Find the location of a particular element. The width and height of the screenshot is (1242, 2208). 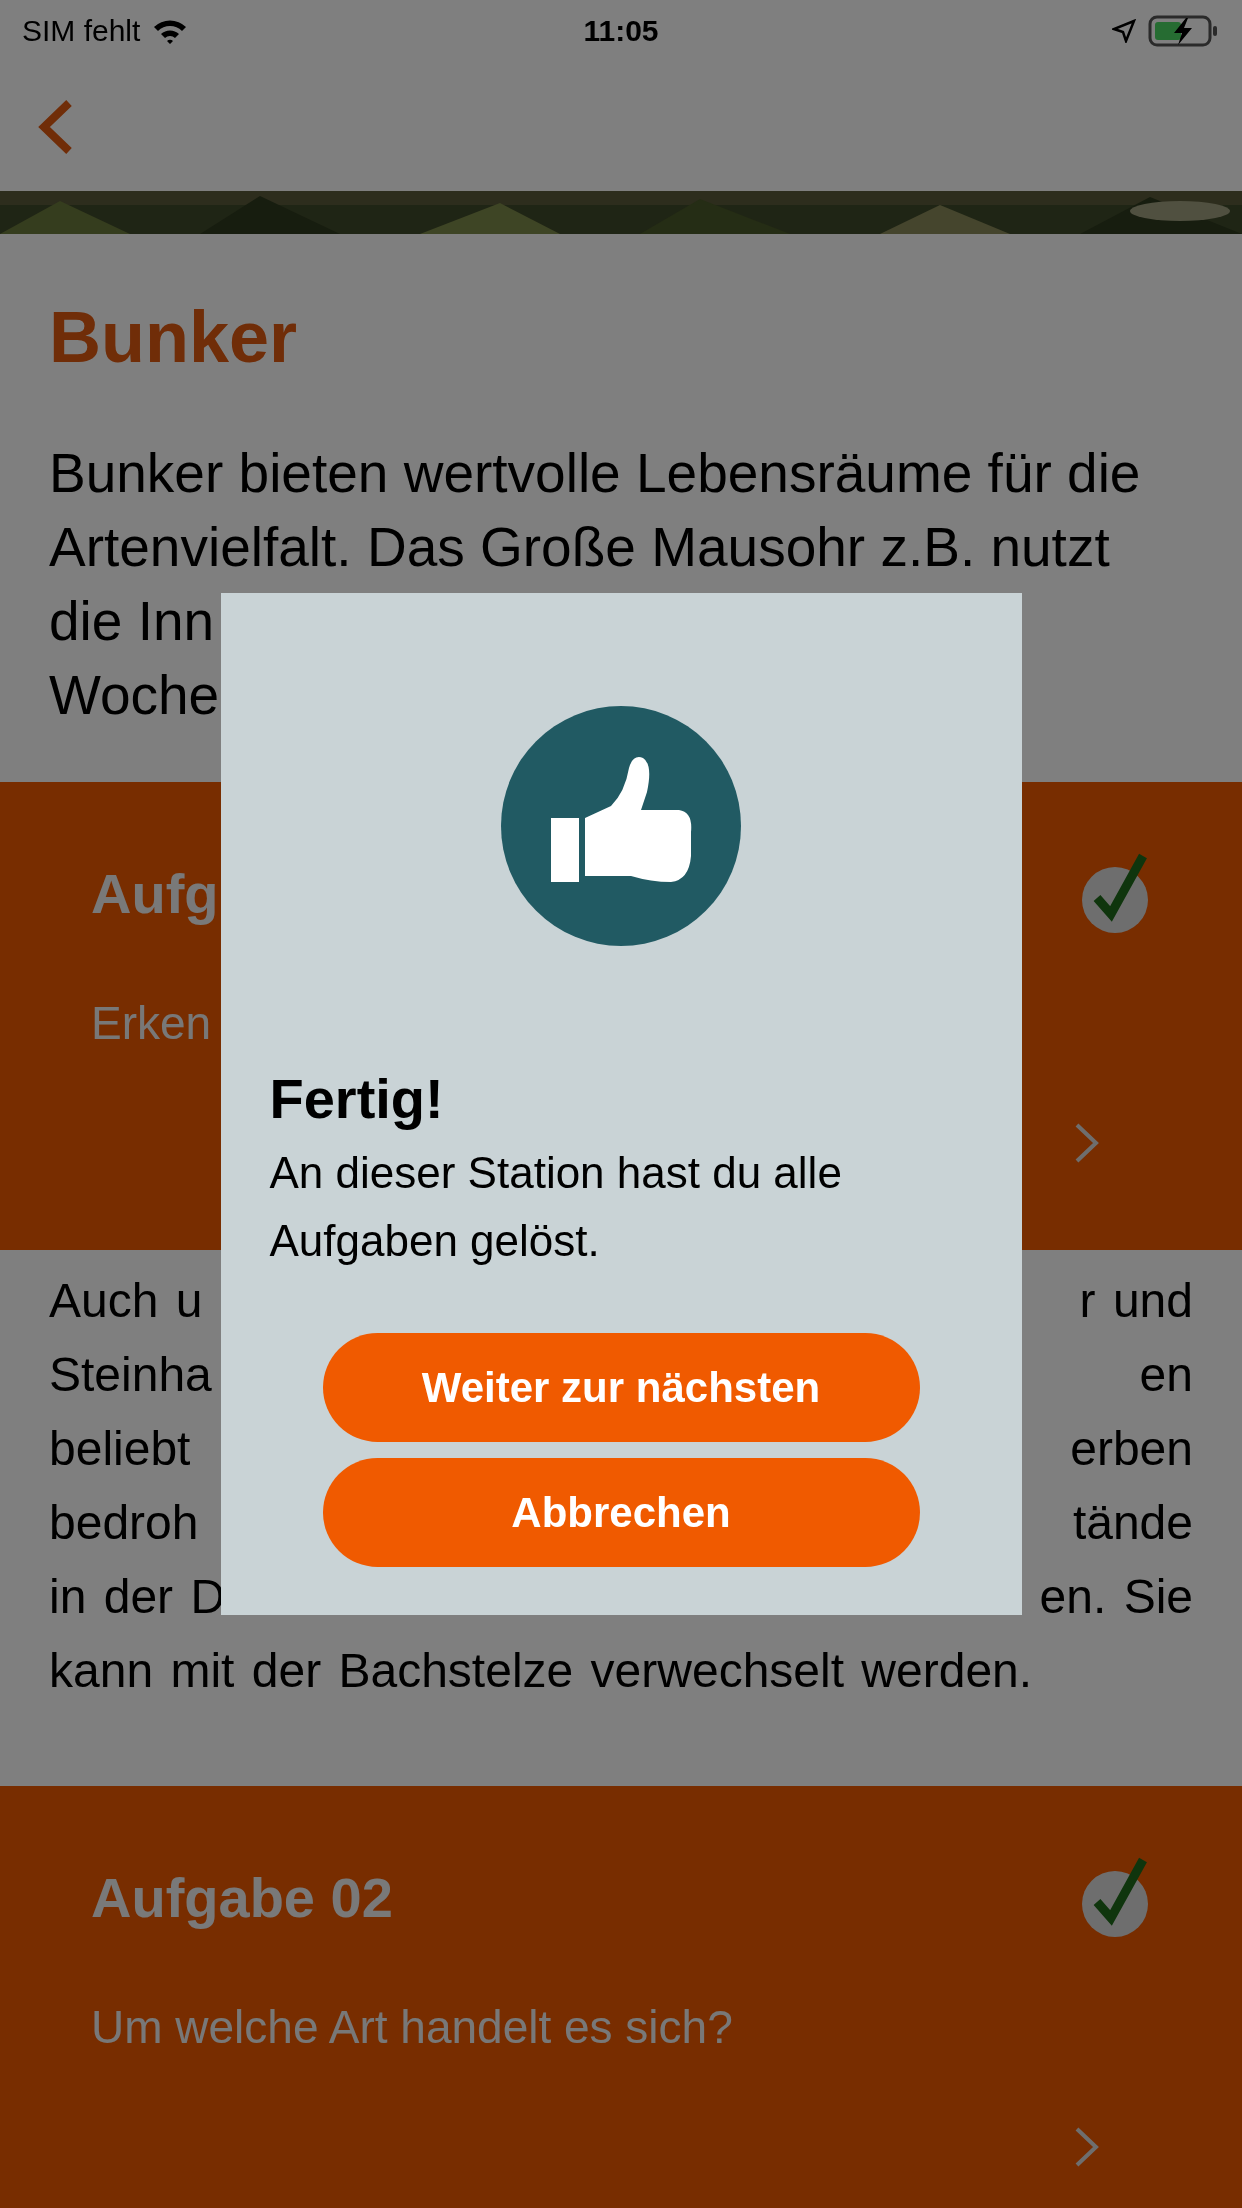

paragraph-text: beliebt is located at coordinates (120, 1449).